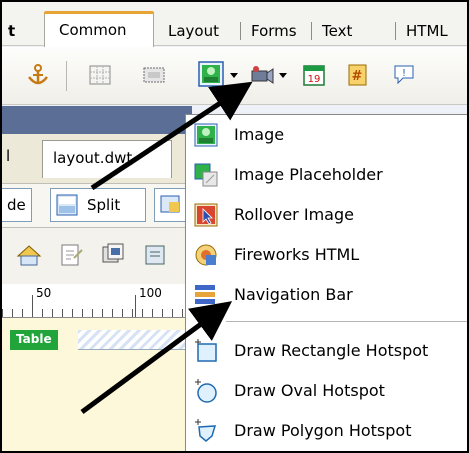 Image resolution: width=469 pixels, height=453 pixels. What do you see at coordinates (331, 350) in the screenshot?
I see `menu-item-label: Draw Rectangle Hotspot` at bounding box center [331, 350].